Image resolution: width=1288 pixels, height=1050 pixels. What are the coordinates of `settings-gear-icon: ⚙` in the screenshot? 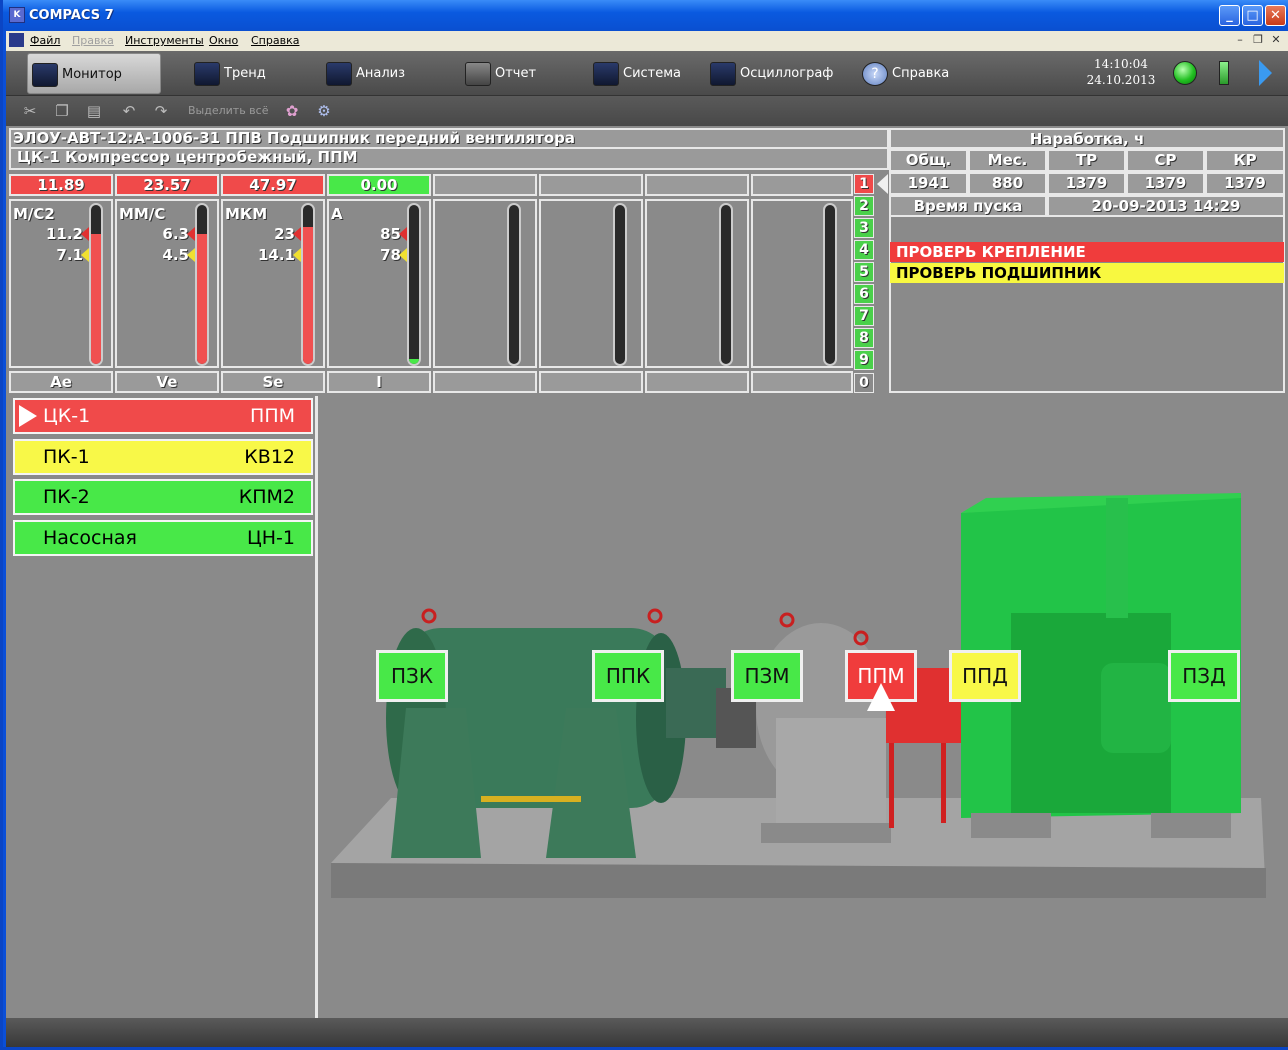 It's located at (324, 111).